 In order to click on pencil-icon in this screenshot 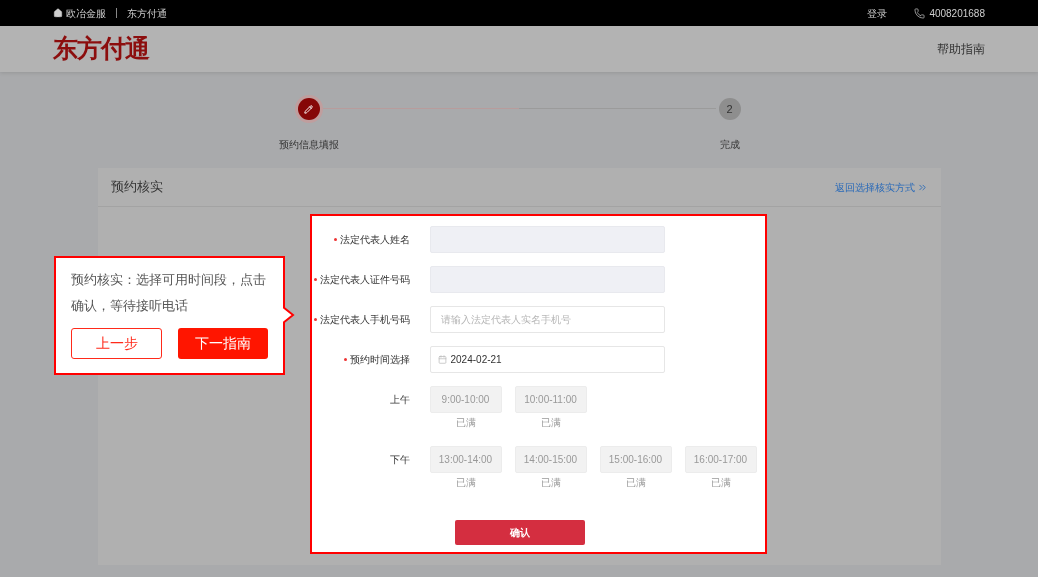, I will do `click(308, 109)`.